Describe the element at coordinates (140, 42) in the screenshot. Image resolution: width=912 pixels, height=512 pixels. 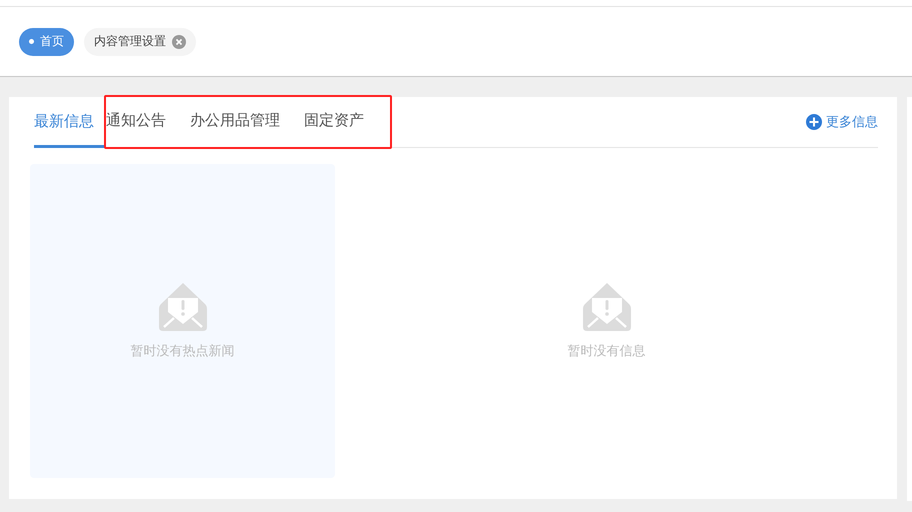
I see `page-tab: 内容管理设置` at that location.